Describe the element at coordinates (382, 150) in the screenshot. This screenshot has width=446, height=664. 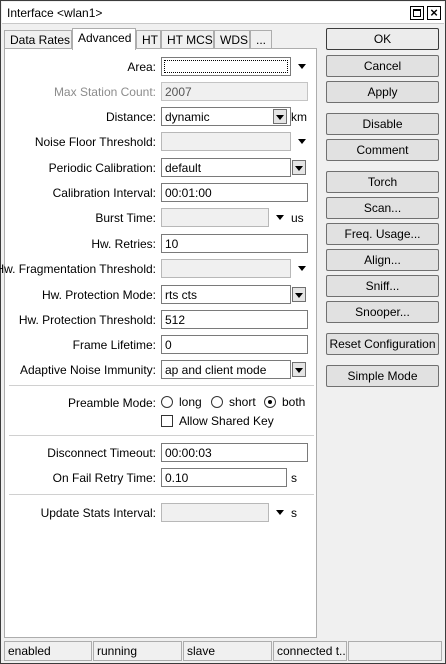
I see `comment-button: Comment` at that location.